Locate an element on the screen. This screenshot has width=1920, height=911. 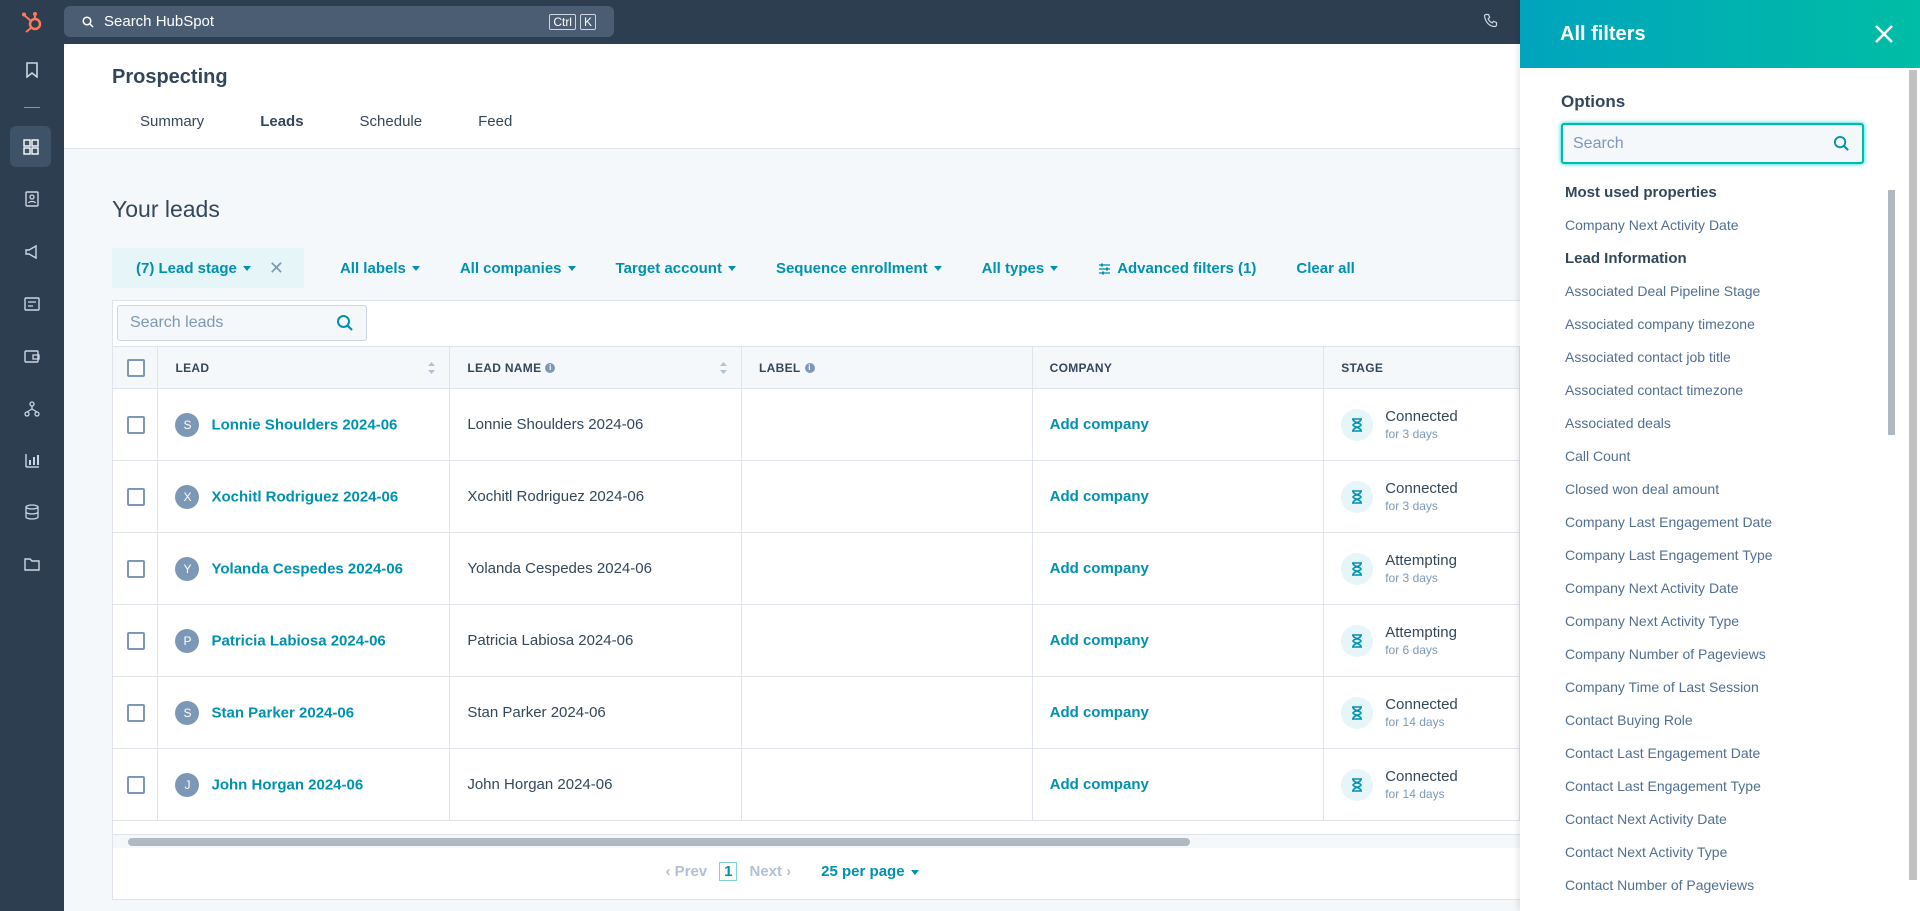
companies-filter: All companies is located at coordinates (518, 268).